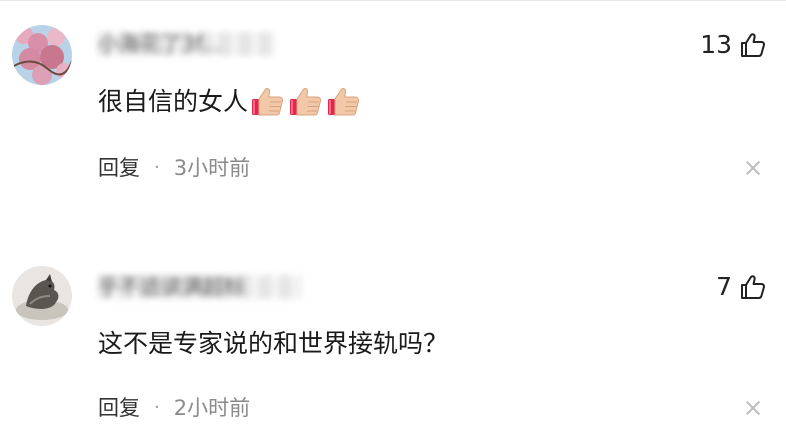  Describe the element at coordinates (733, 45) in the screenshot. I see `like-button: 13` at that location.